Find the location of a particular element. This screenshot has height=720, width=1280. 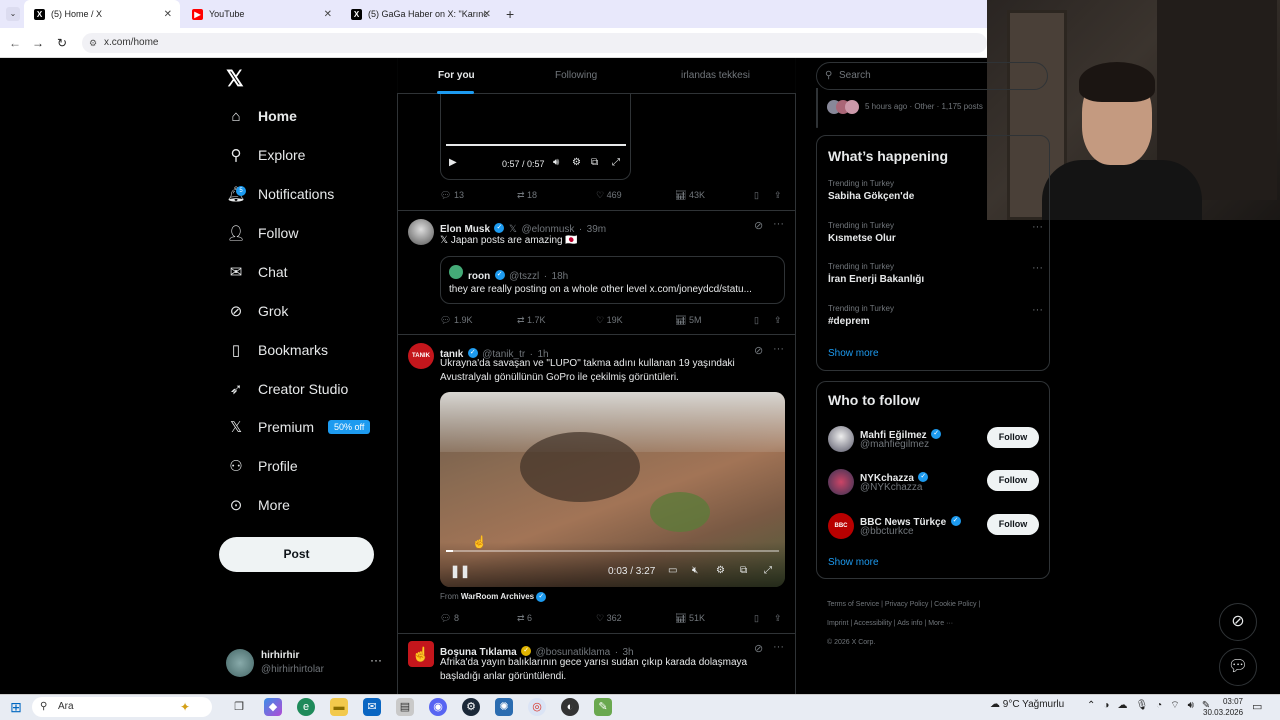

footer-link: Privacy Policy is located at coordinates (907, 604).